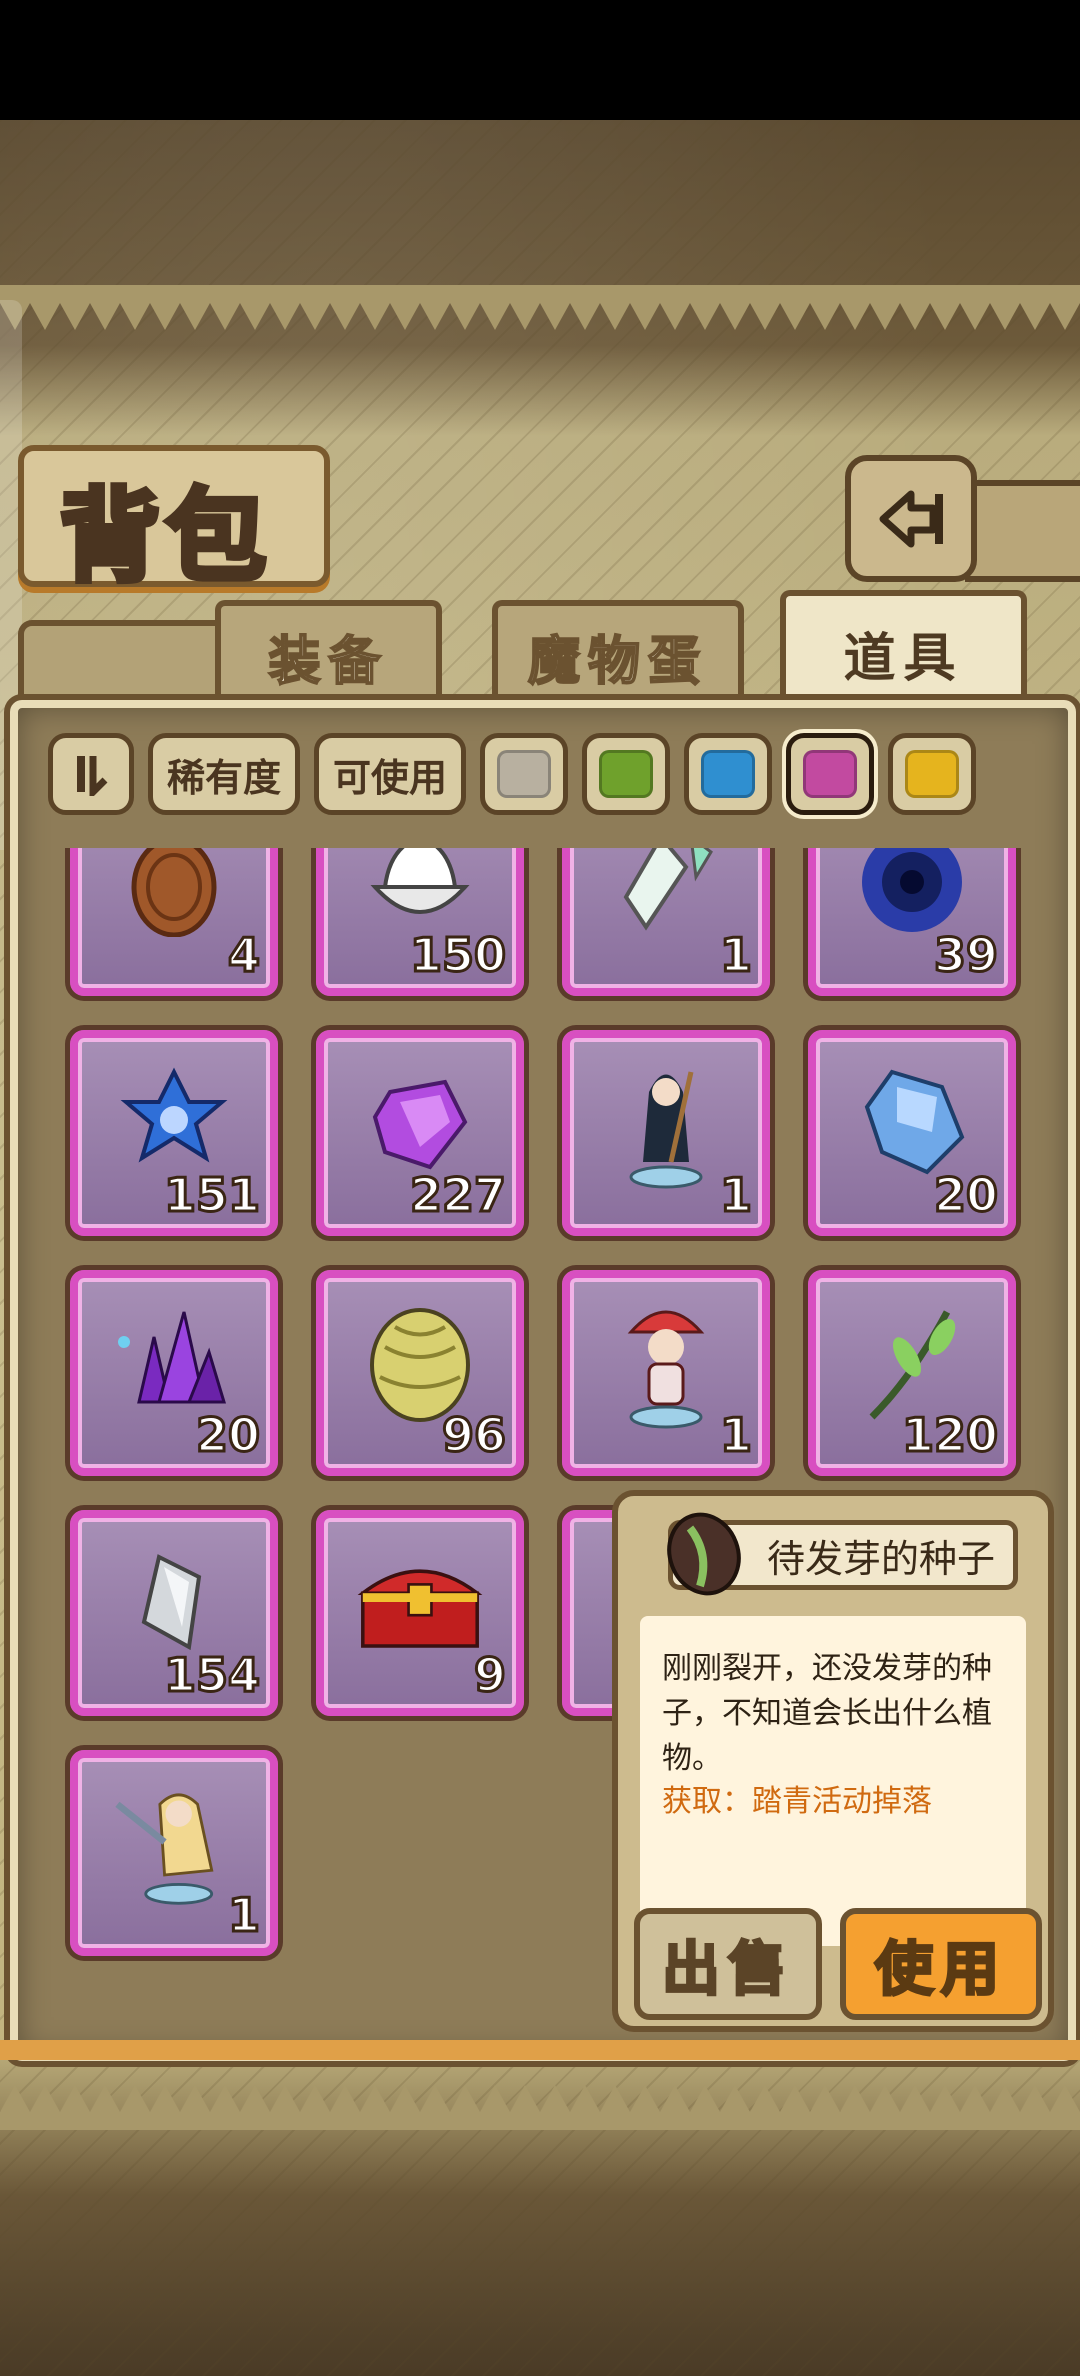  Describe the element at coordinates (666, 898) in the screenshot. I see `rainbow-crystal-icon` at that location.